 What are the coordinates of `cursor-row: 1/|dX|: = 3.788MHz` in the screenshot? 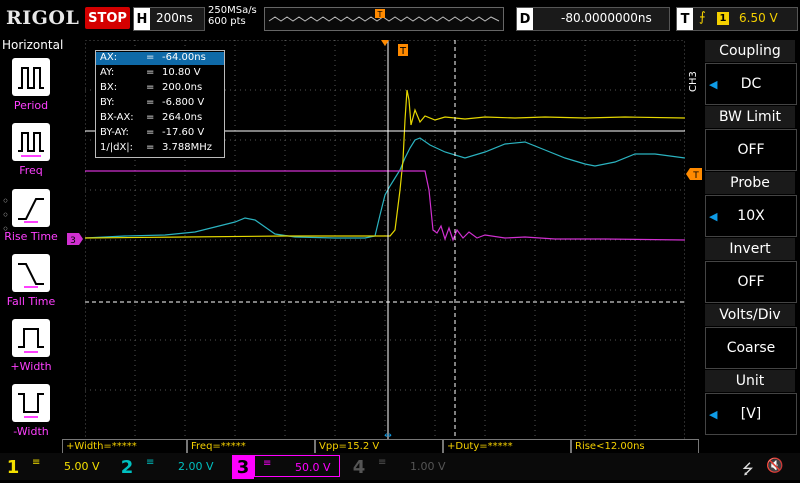 It's located at (156, 147).